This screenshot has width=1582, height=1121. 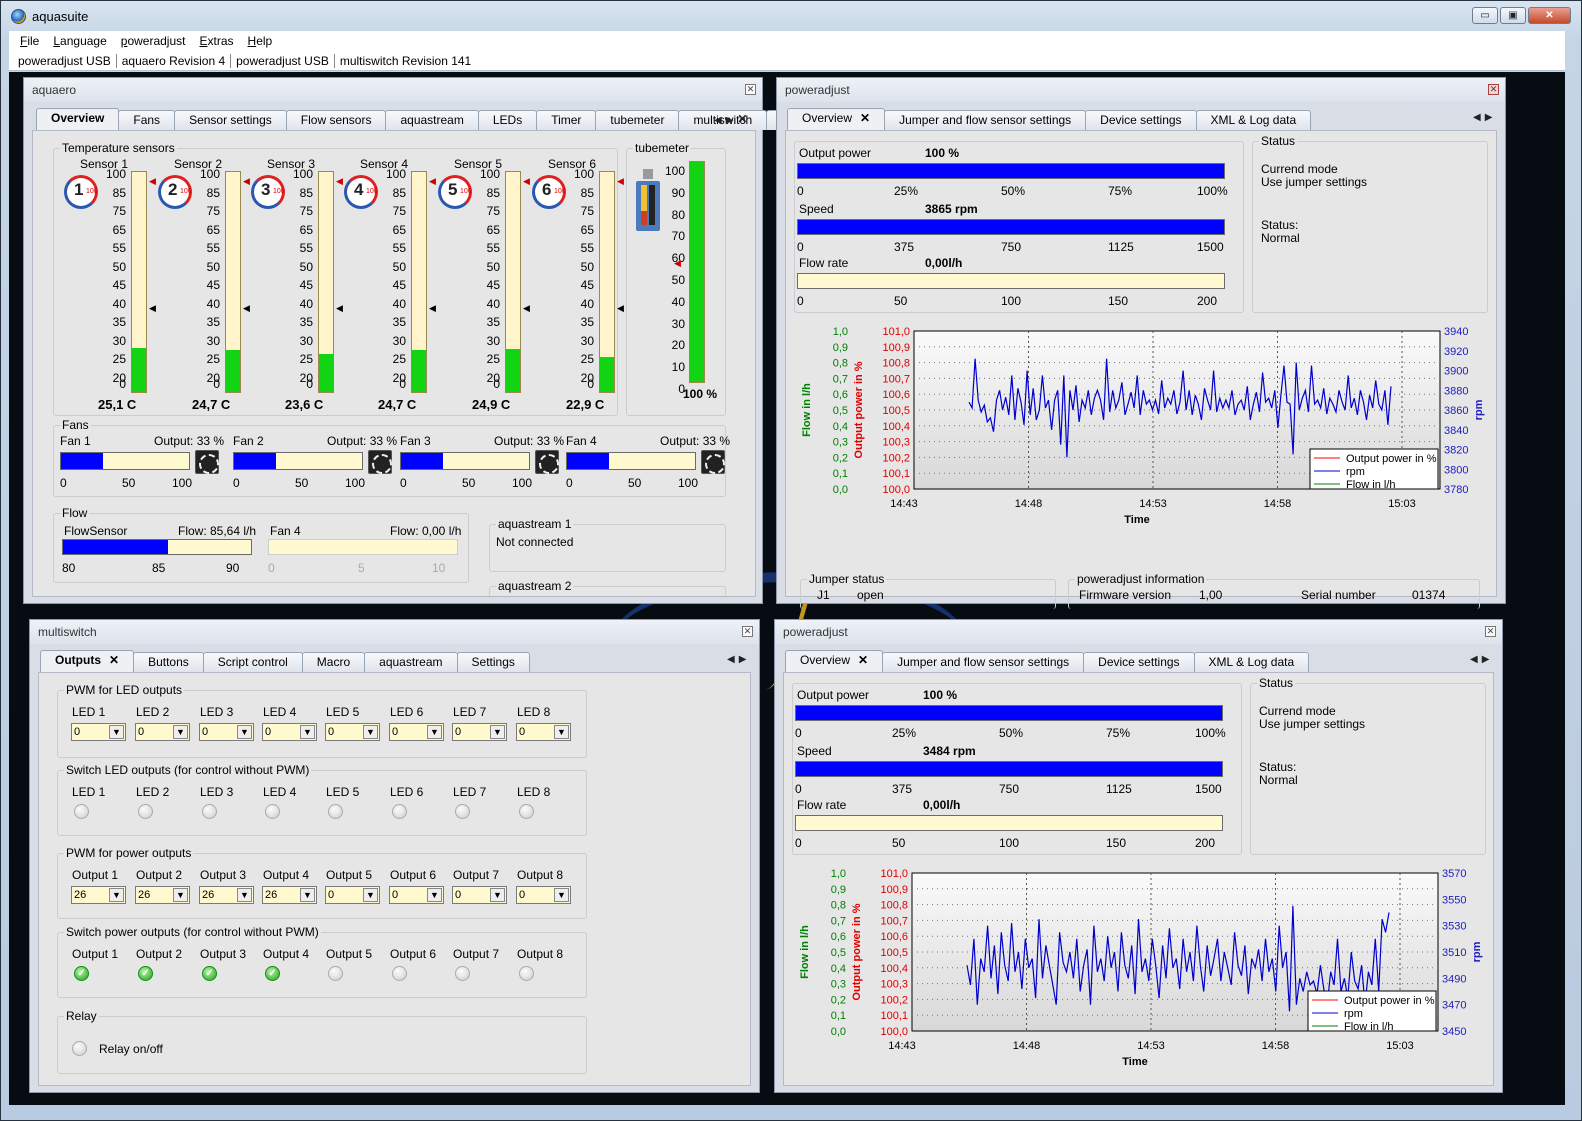 What do you see at coordinates (1549, 15) in the screenshot?
I see `close-button: ✕` at bounding box center [1549, 15].